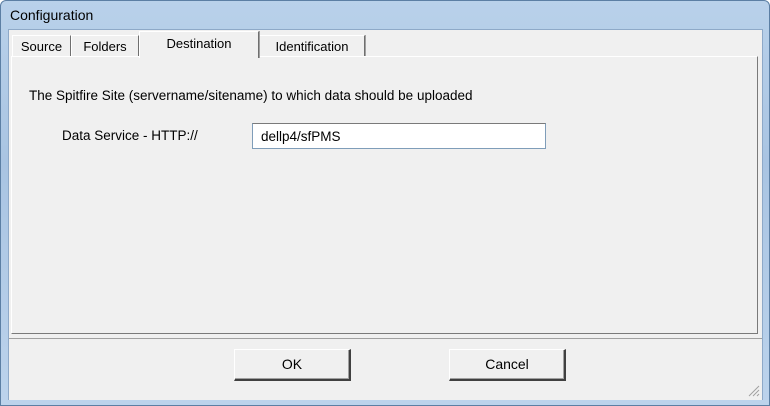  Describe the element at coordinates (292, 365) in the screenshot. I see `ok-button: OK` at that location.